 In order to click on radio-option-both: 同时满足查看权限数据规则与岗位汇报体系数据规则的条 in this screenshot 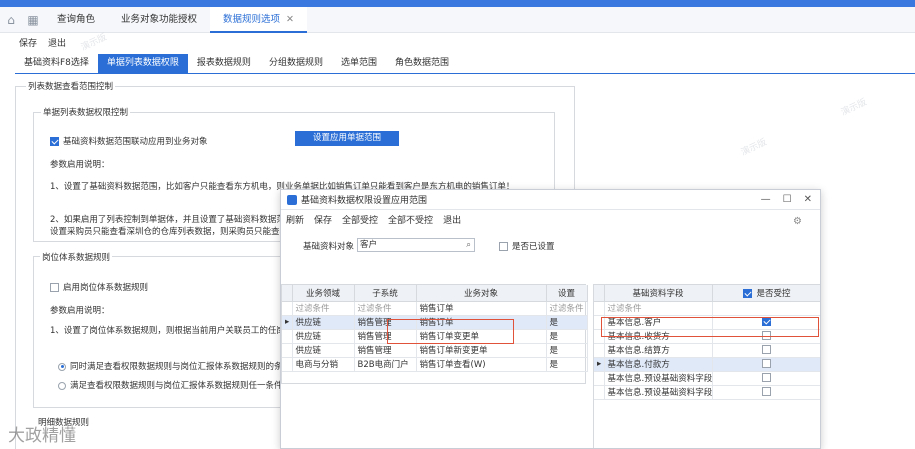, I will do `click(170, 366)`.